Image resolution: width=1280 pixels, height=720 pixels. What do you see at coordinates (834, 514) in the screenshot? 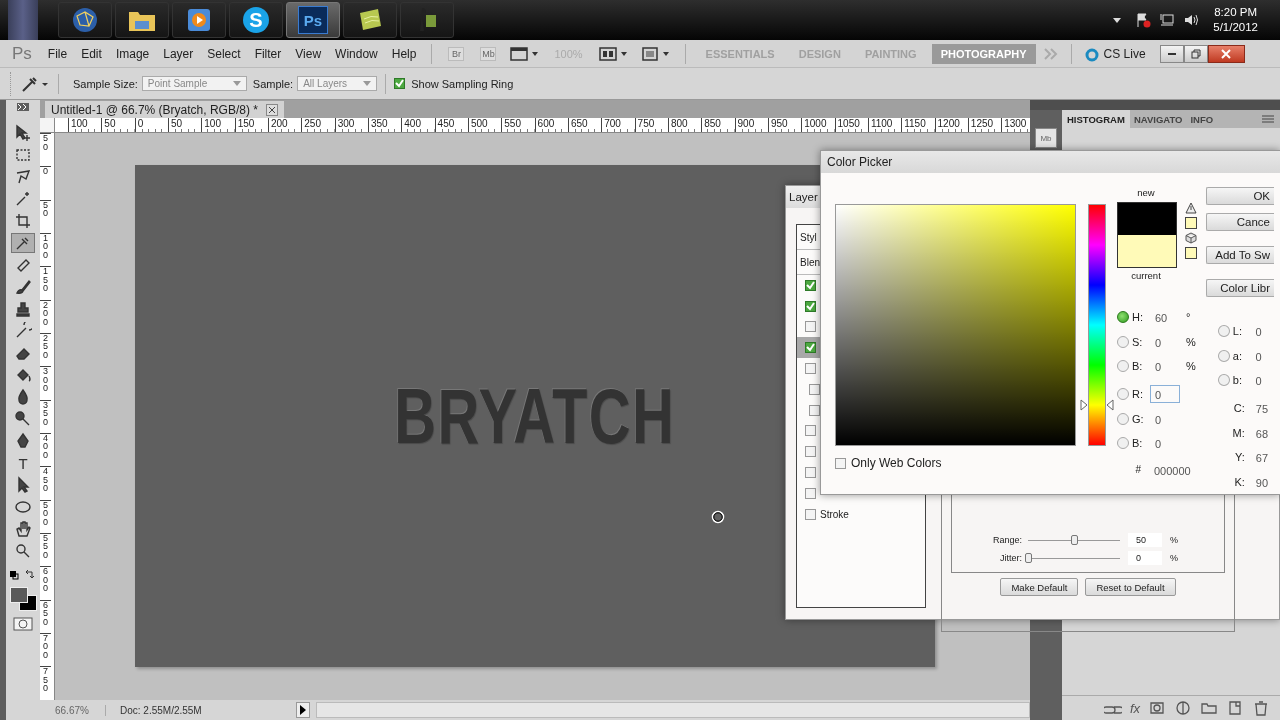
I see `effect-label: Stroke` at bounding box center [834, 514].